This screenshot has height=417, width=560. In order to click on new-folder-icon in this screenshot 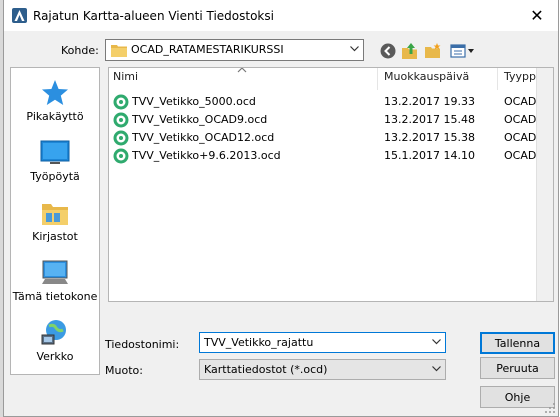, I will do `click(433, 50)`.